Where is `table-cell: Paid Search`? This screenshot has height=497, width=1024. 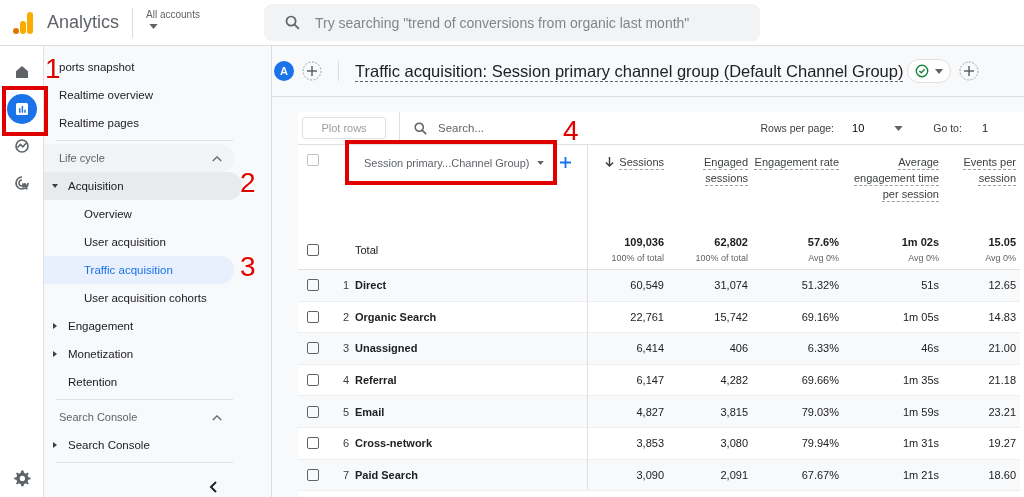
table-cell: Paid Search is located at coordinates (386, 474).